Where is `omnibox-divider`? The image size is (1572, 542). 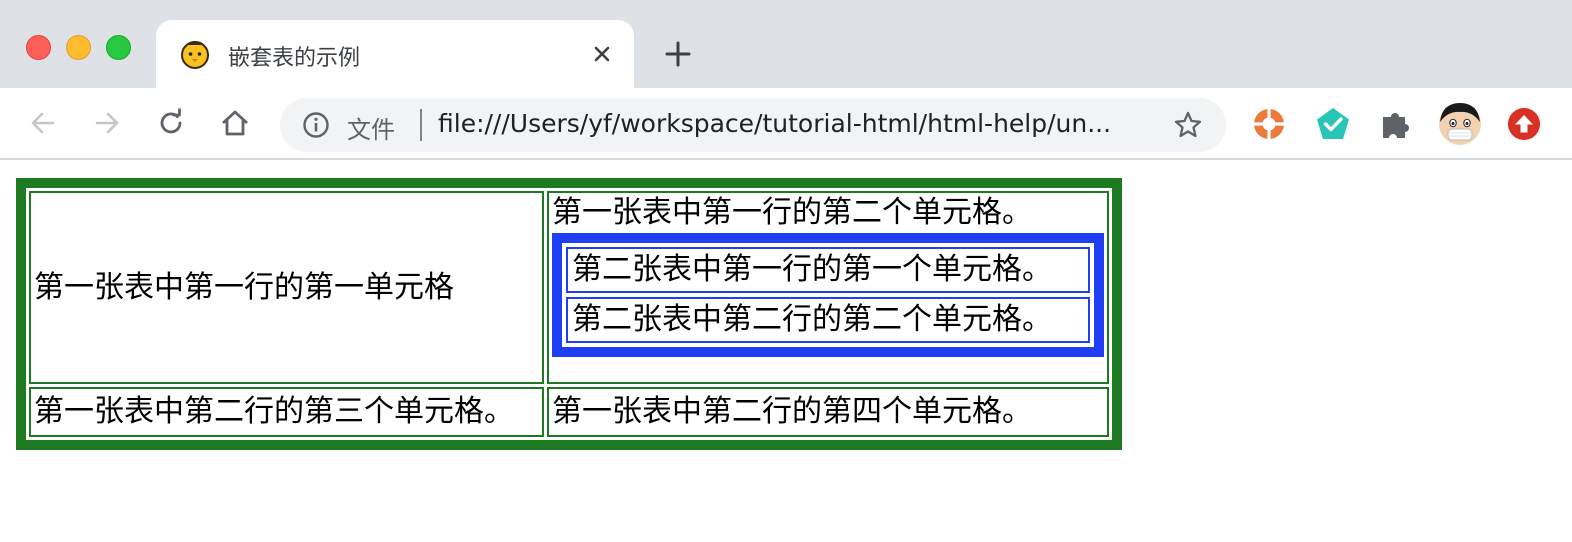
omnibox-divider is located at coordinates (421, 125).